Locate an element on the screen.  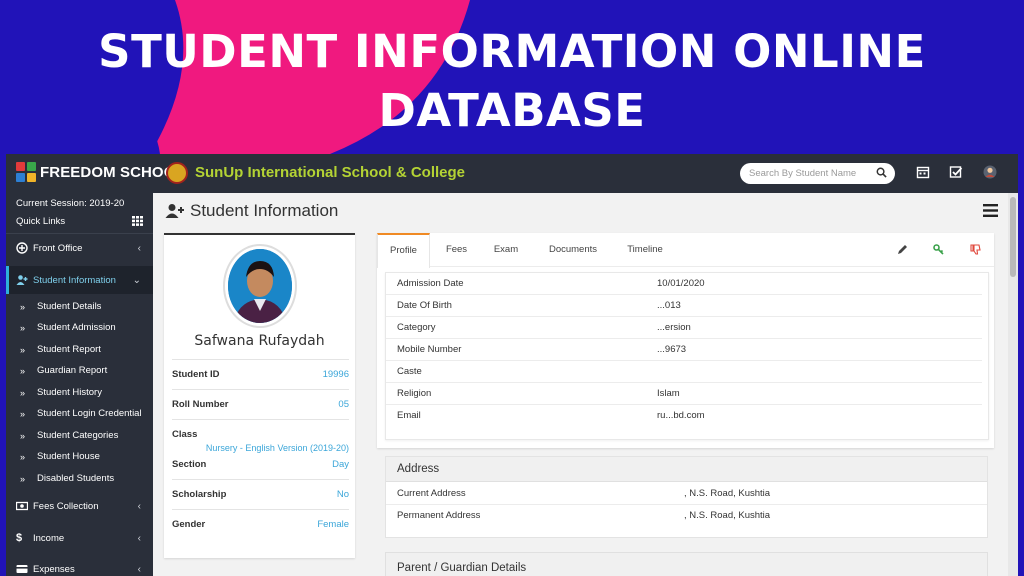
detail-value: Islam is located at coordinates (668, 393).